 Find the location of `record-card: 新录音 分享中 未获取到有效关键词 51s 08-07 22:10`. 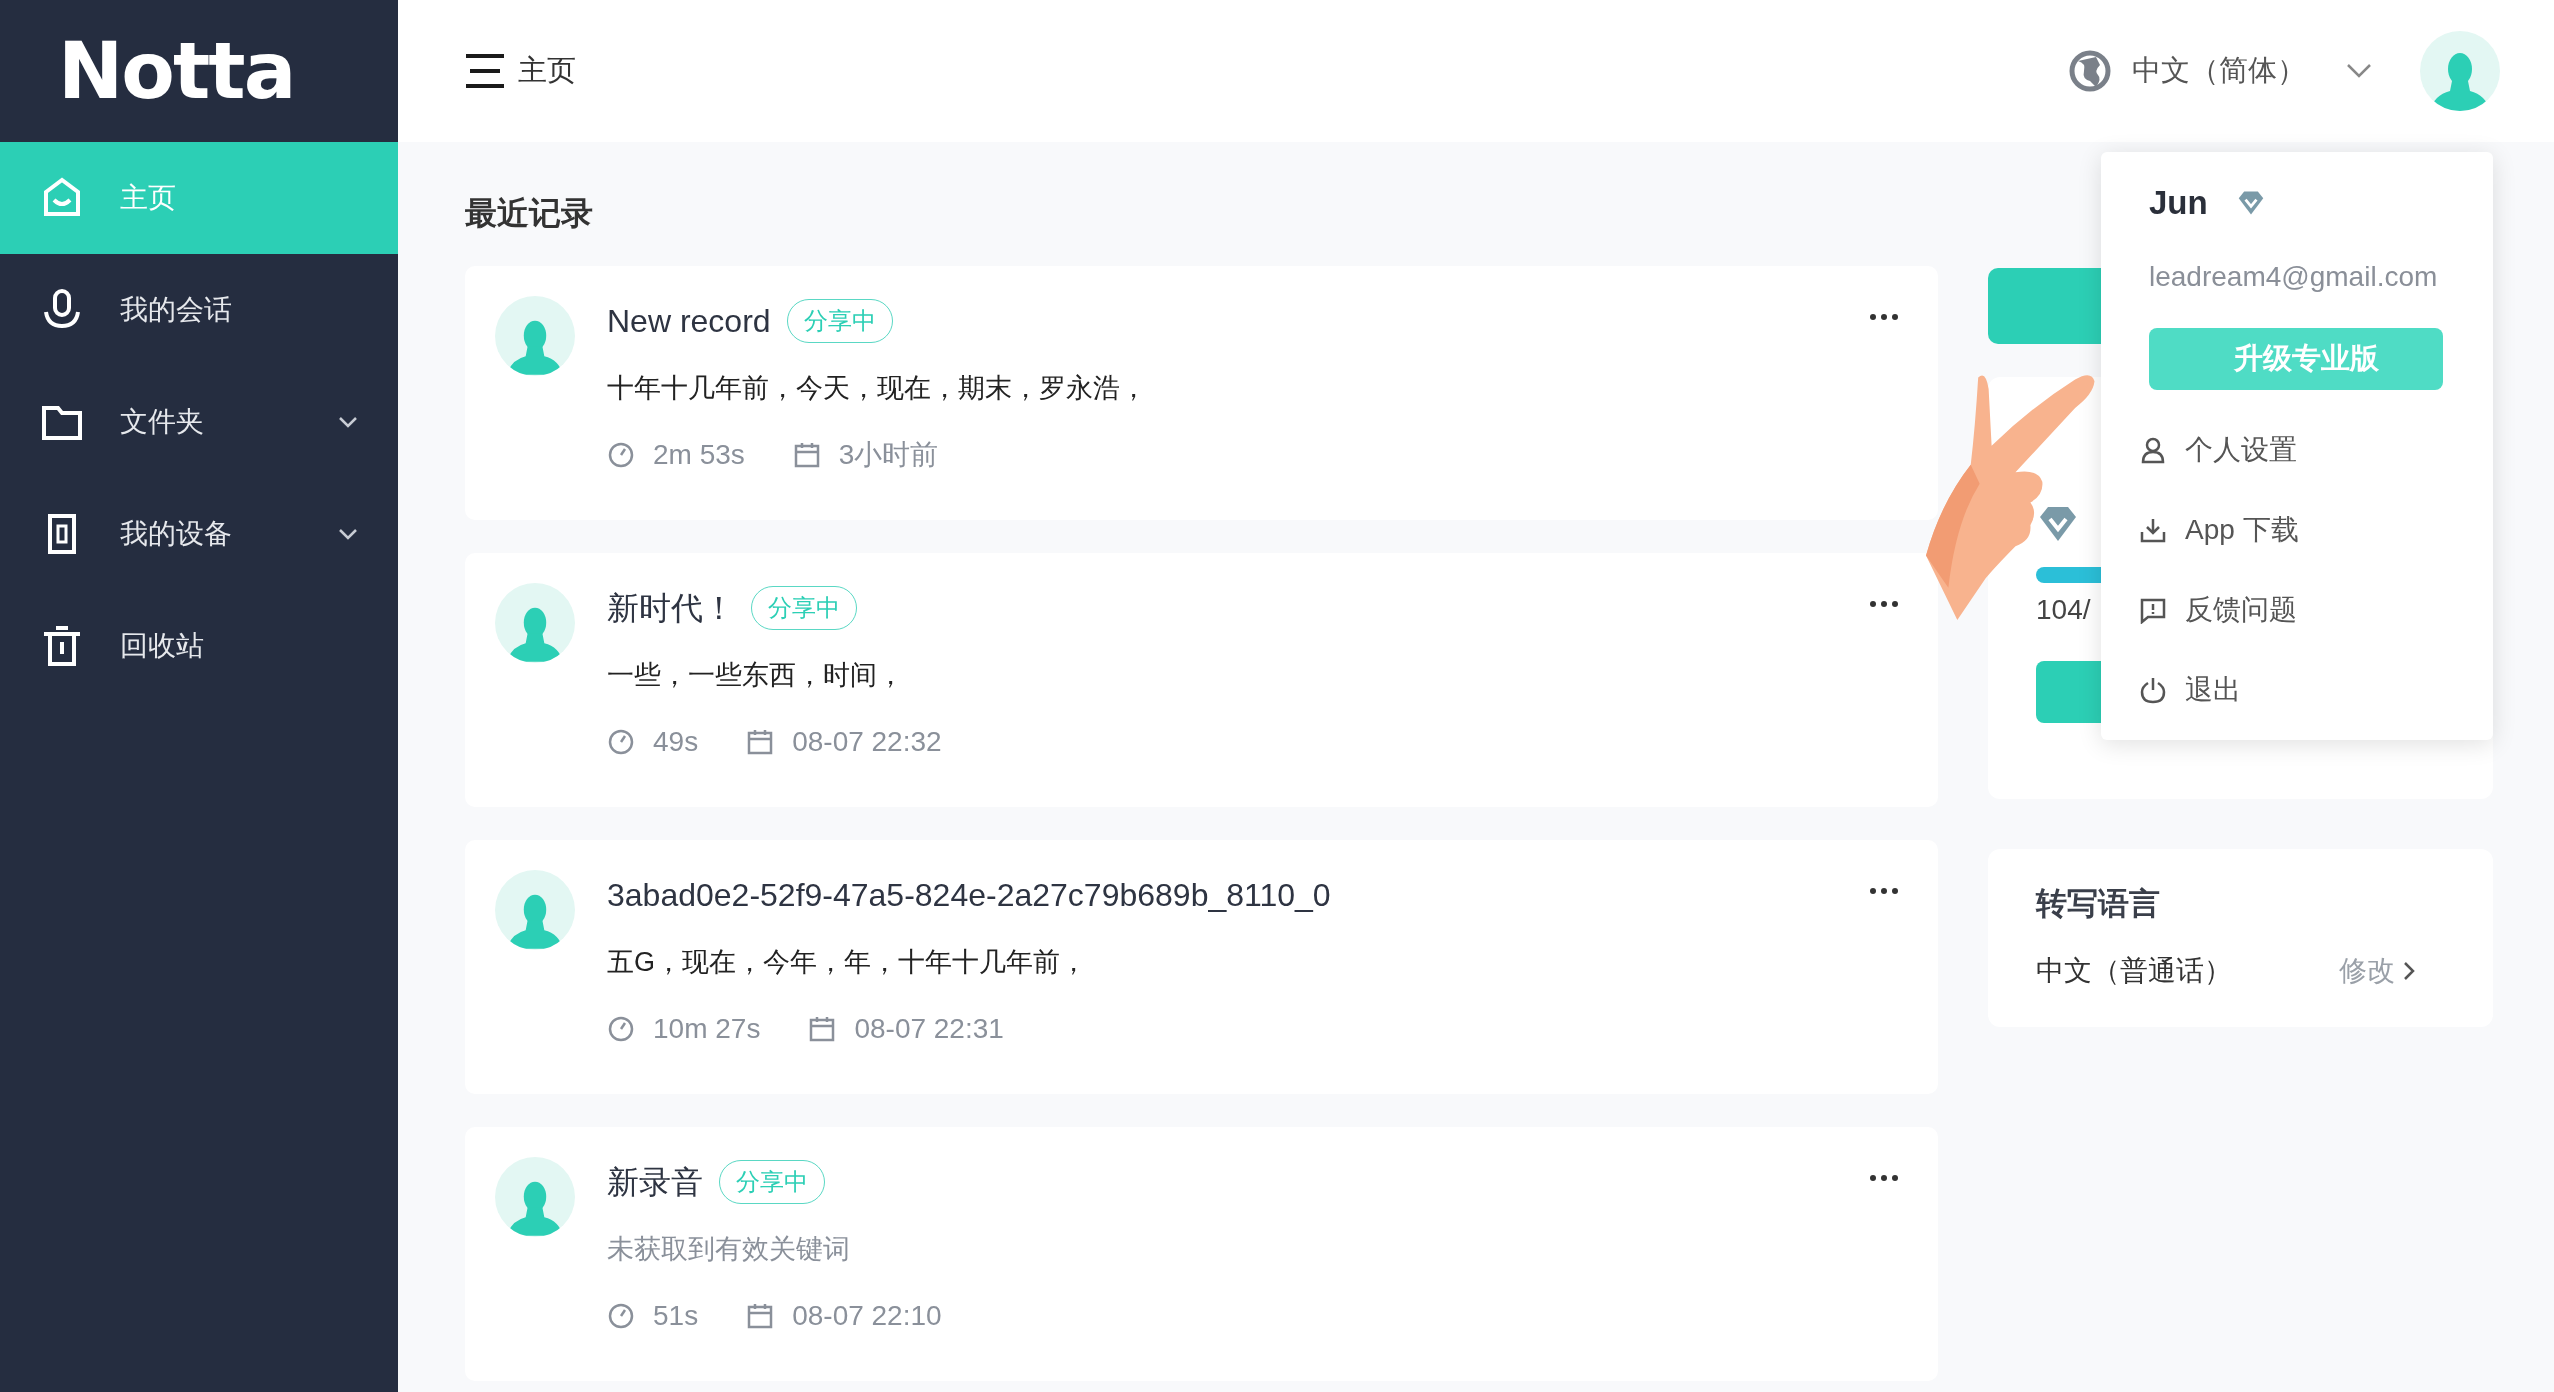

record-card: 新录音 分享中 未获取到有效关键词 51s 08-07 22:10 is located at coordinates (1201, 1254).